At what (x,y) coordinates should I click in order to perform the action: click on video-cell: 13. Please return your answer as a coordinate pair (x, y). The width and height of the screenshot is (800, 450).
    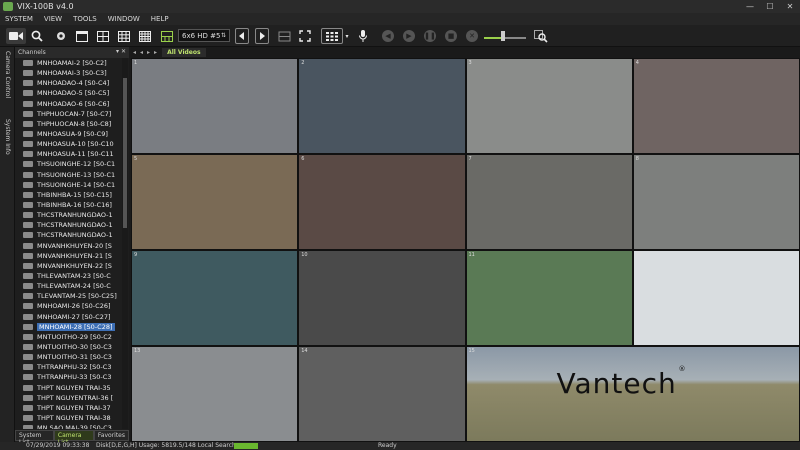
    Looking at the image, I should click on (215, 394).